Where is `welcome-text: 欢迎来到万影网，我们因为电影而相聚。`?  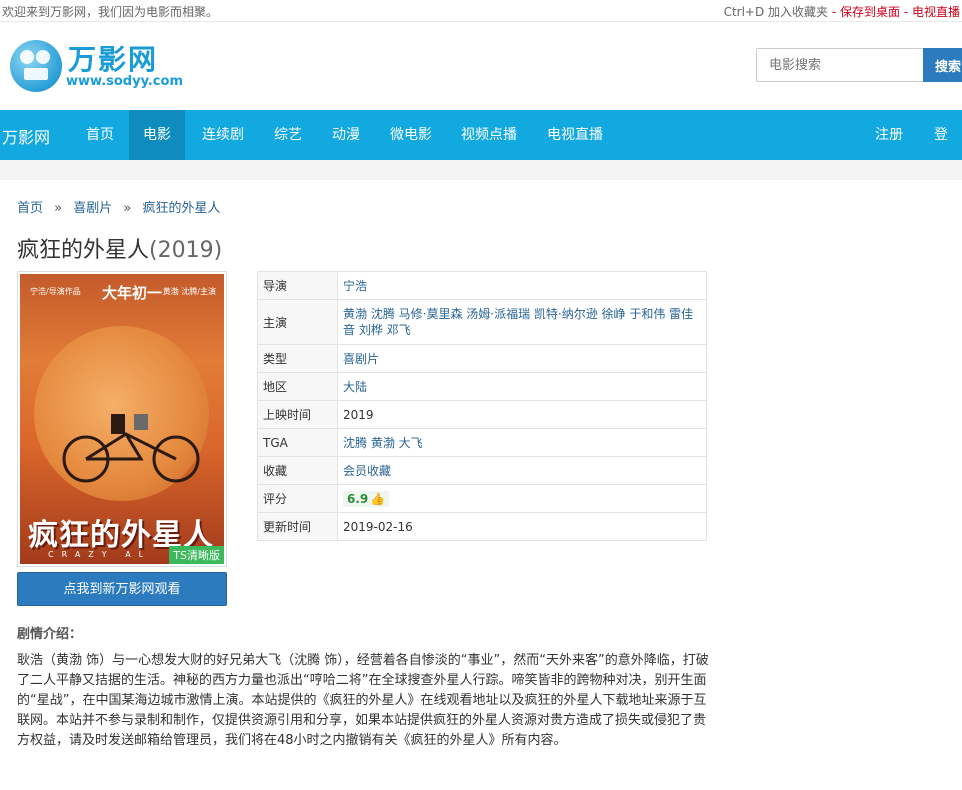 welcome-text: 欢迎来到万影网，我们因为电影而相聚。 is located at coordinates (110, 12).